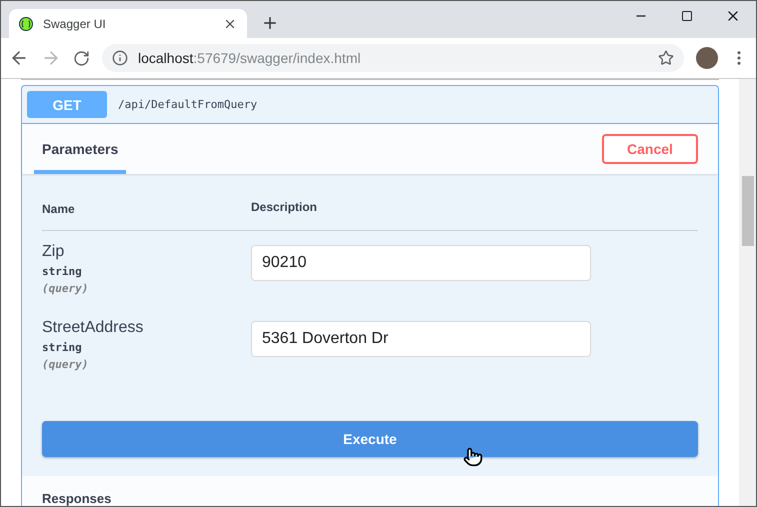  What do you see at coordinates (393, 58) in the screenshot?
I see `address-bar: localhost:57679/swagger/index.html` at bounding box center [393, 58].